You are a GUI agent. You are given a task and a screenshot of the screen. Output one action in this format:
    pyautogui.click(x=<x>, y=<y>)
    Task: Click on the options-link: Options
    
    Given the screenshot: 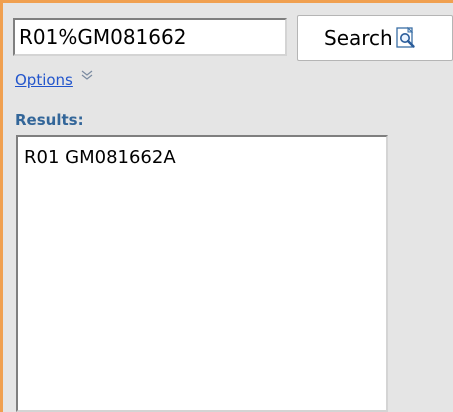 What is the action you would take?
    pyautogui.click(x=44, y=80)
    